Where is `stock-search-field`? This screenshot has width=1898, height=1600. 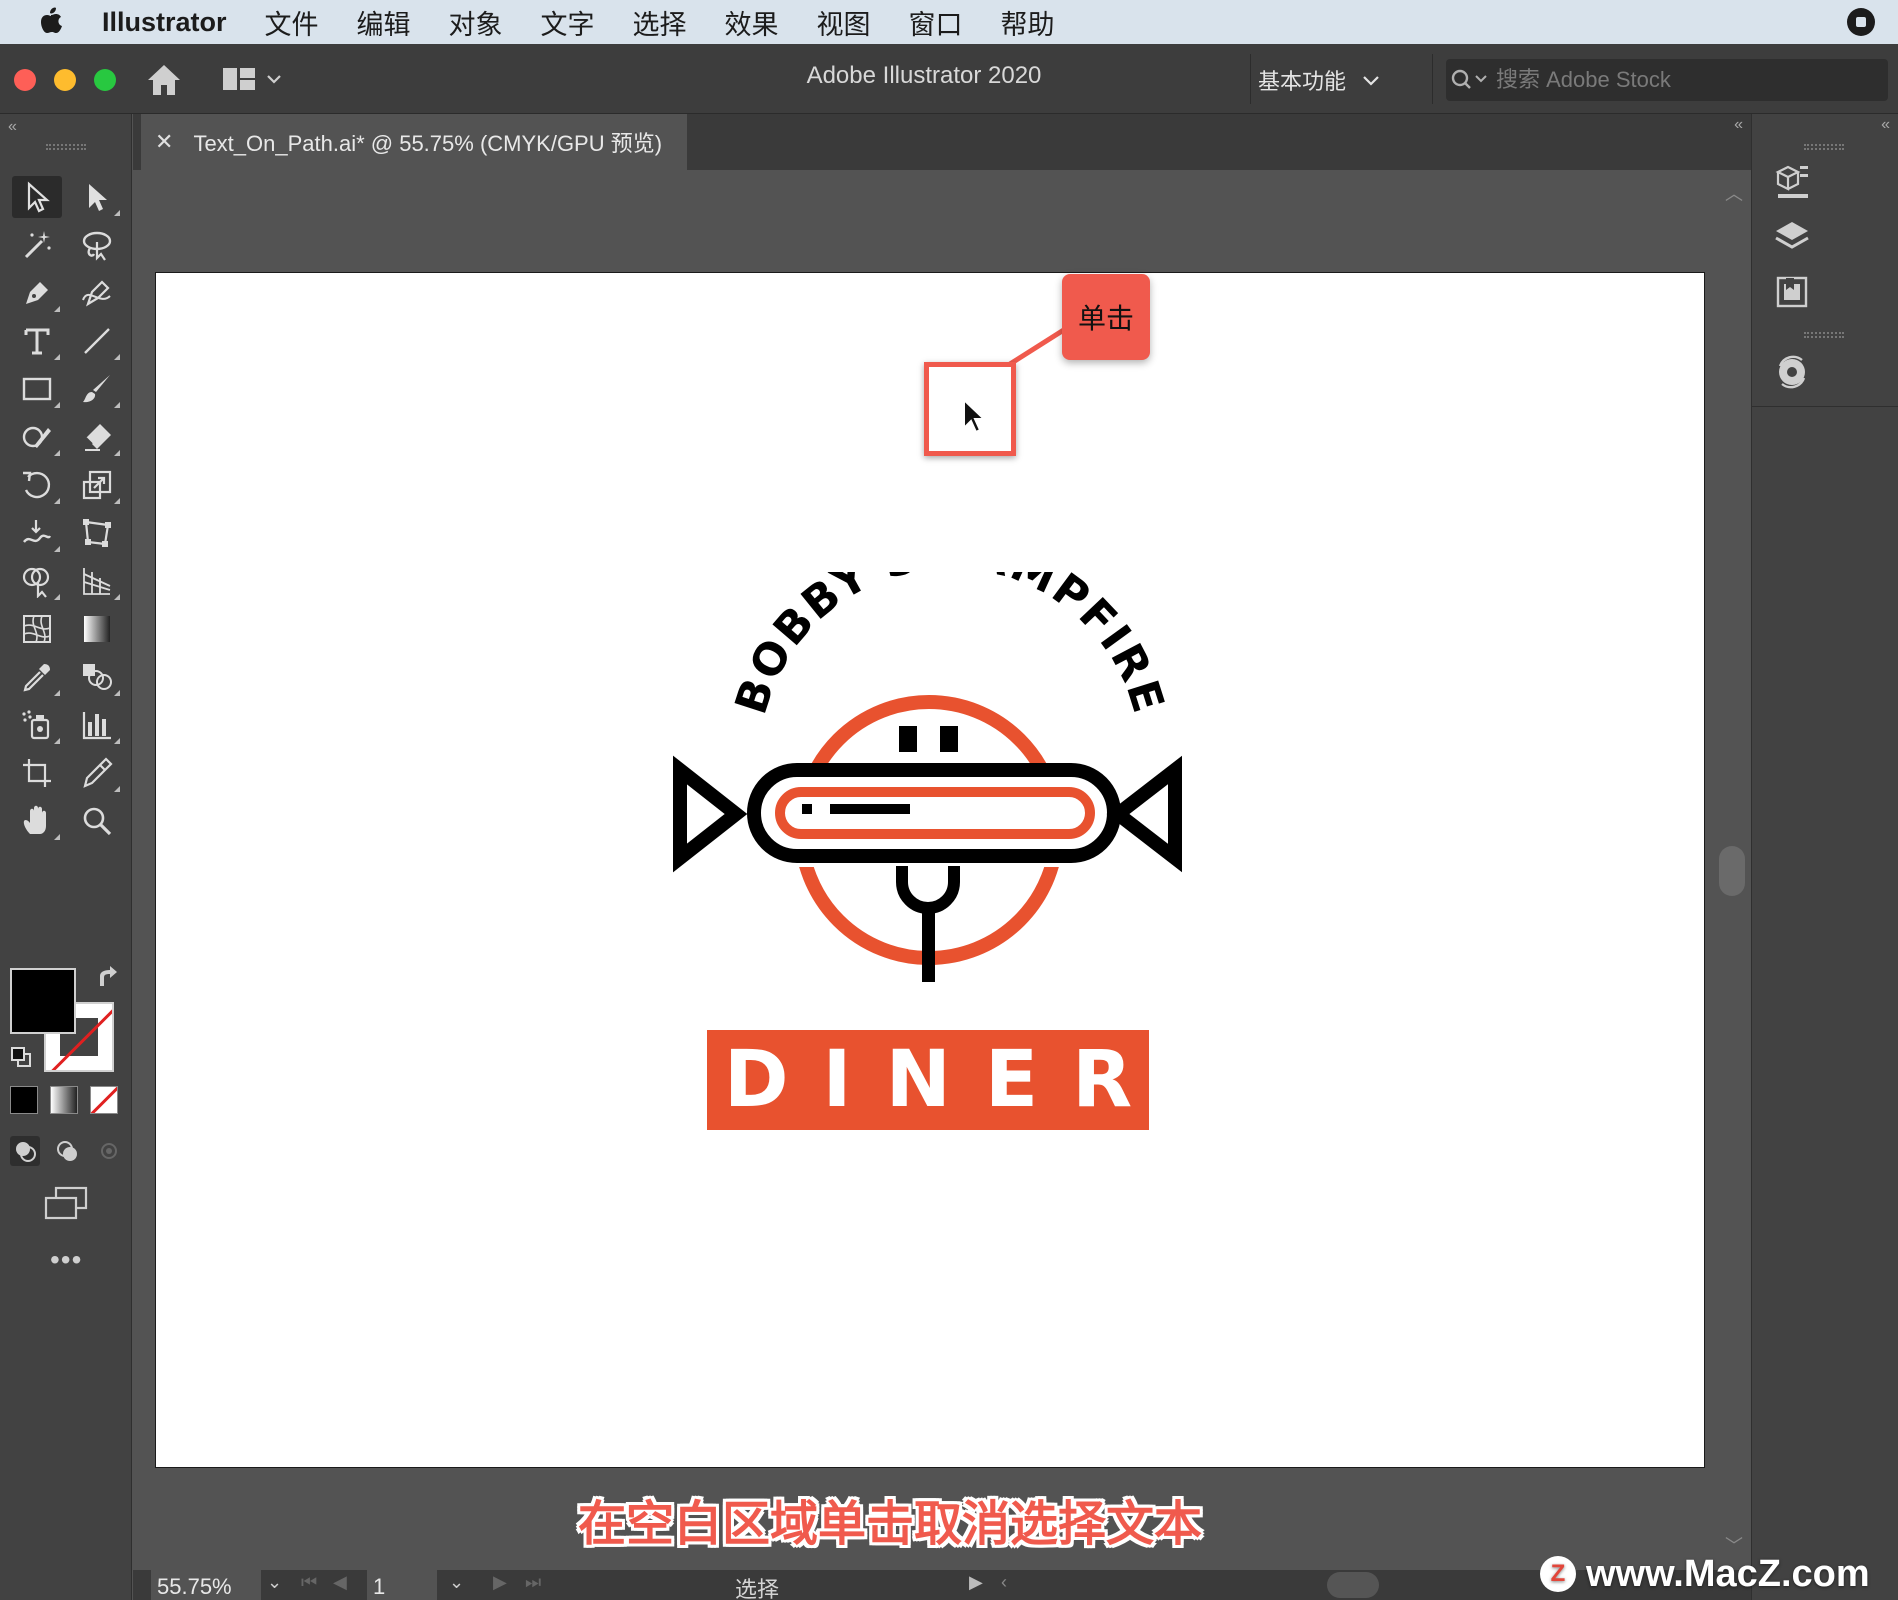
stock-search-field is located at coordinates (1667, 80).